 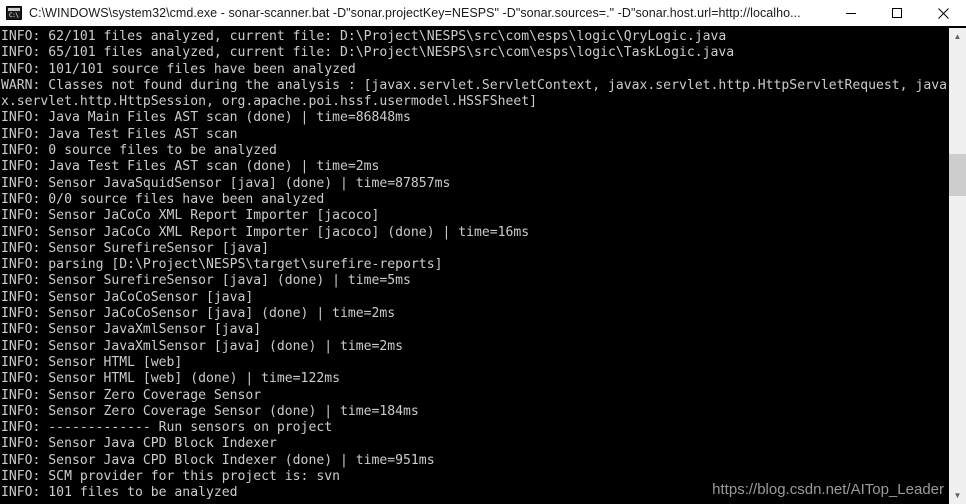 I want to click on maximize-button, so click(x=897, y=13).